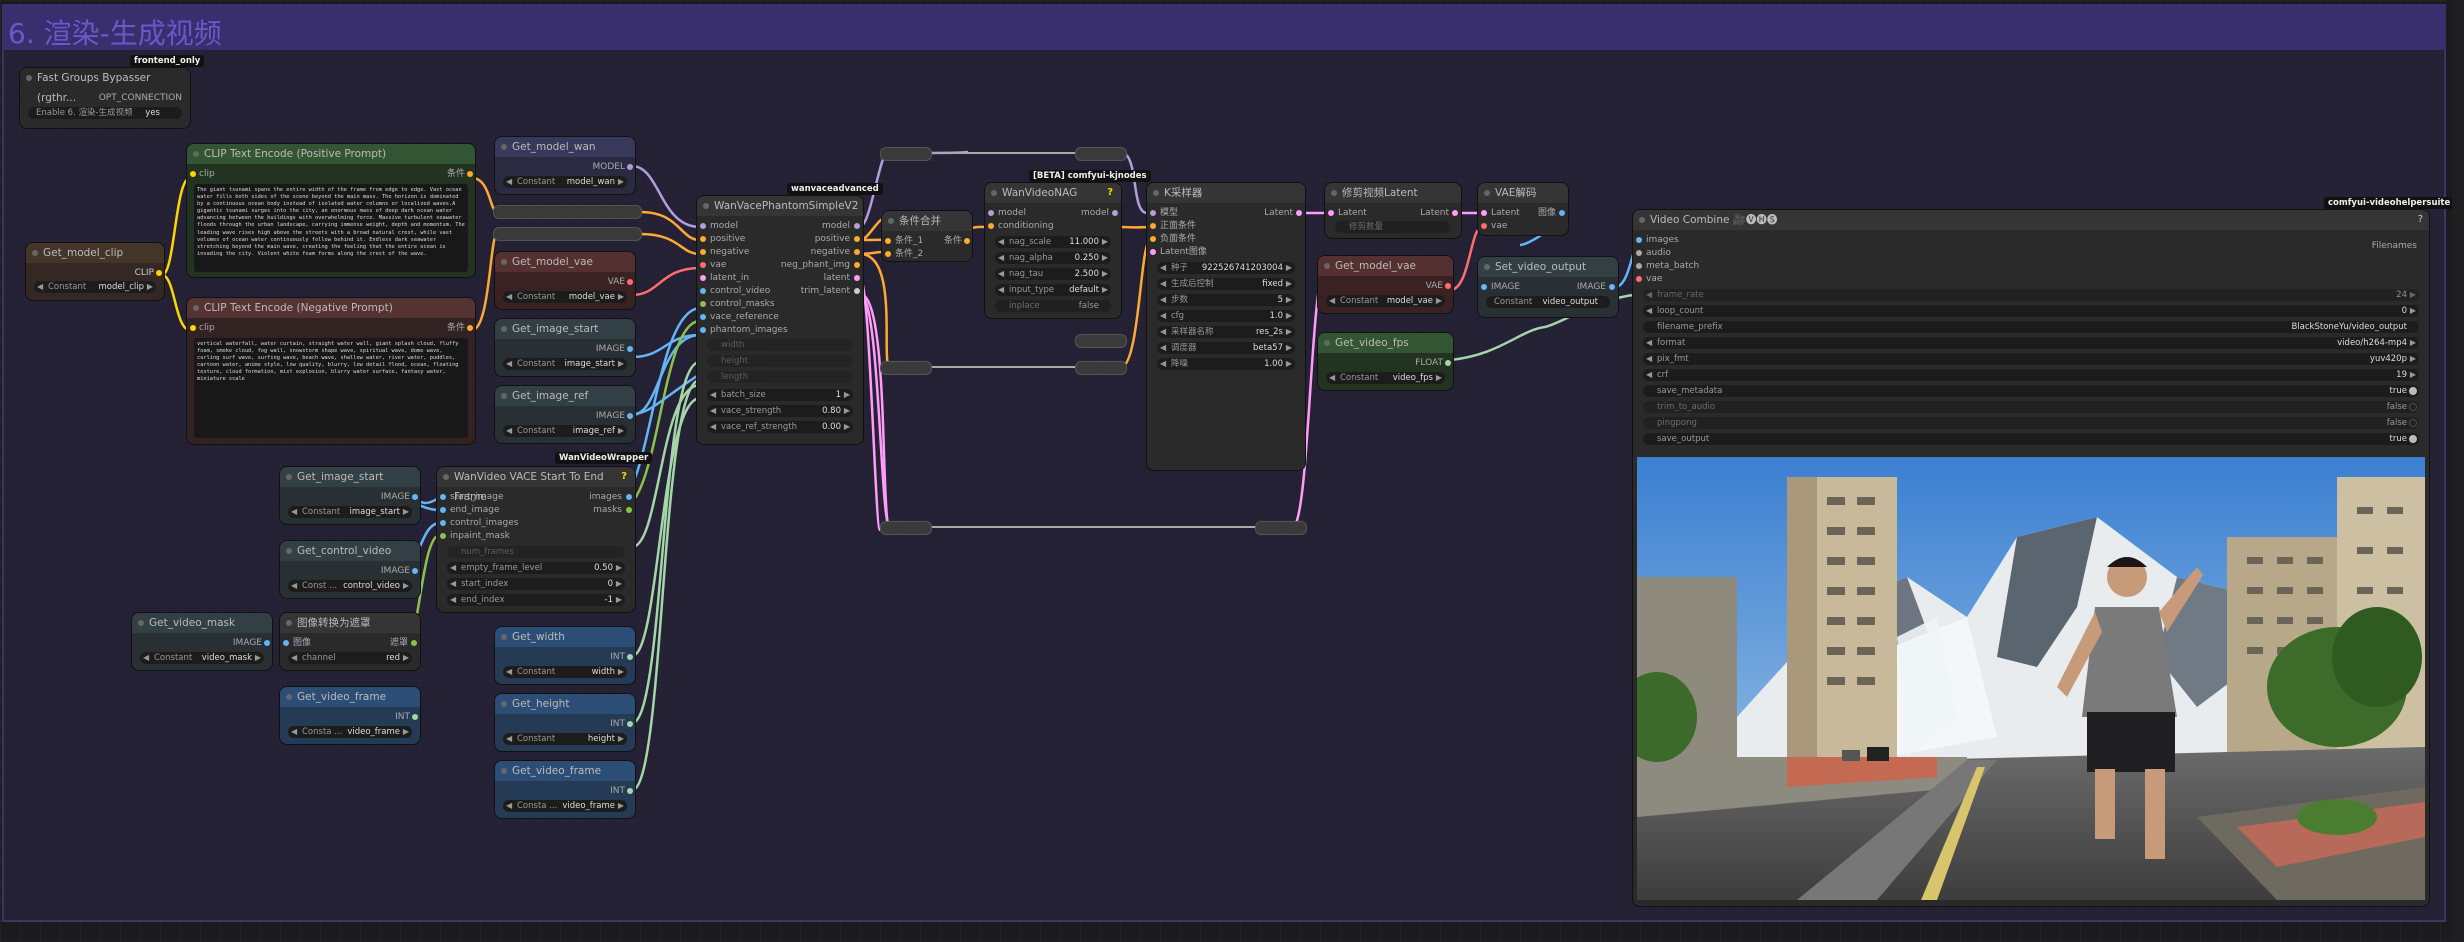 The image size is (2464, 942). I want to click on input-cond-2: 条件_2, so click(909, 254).